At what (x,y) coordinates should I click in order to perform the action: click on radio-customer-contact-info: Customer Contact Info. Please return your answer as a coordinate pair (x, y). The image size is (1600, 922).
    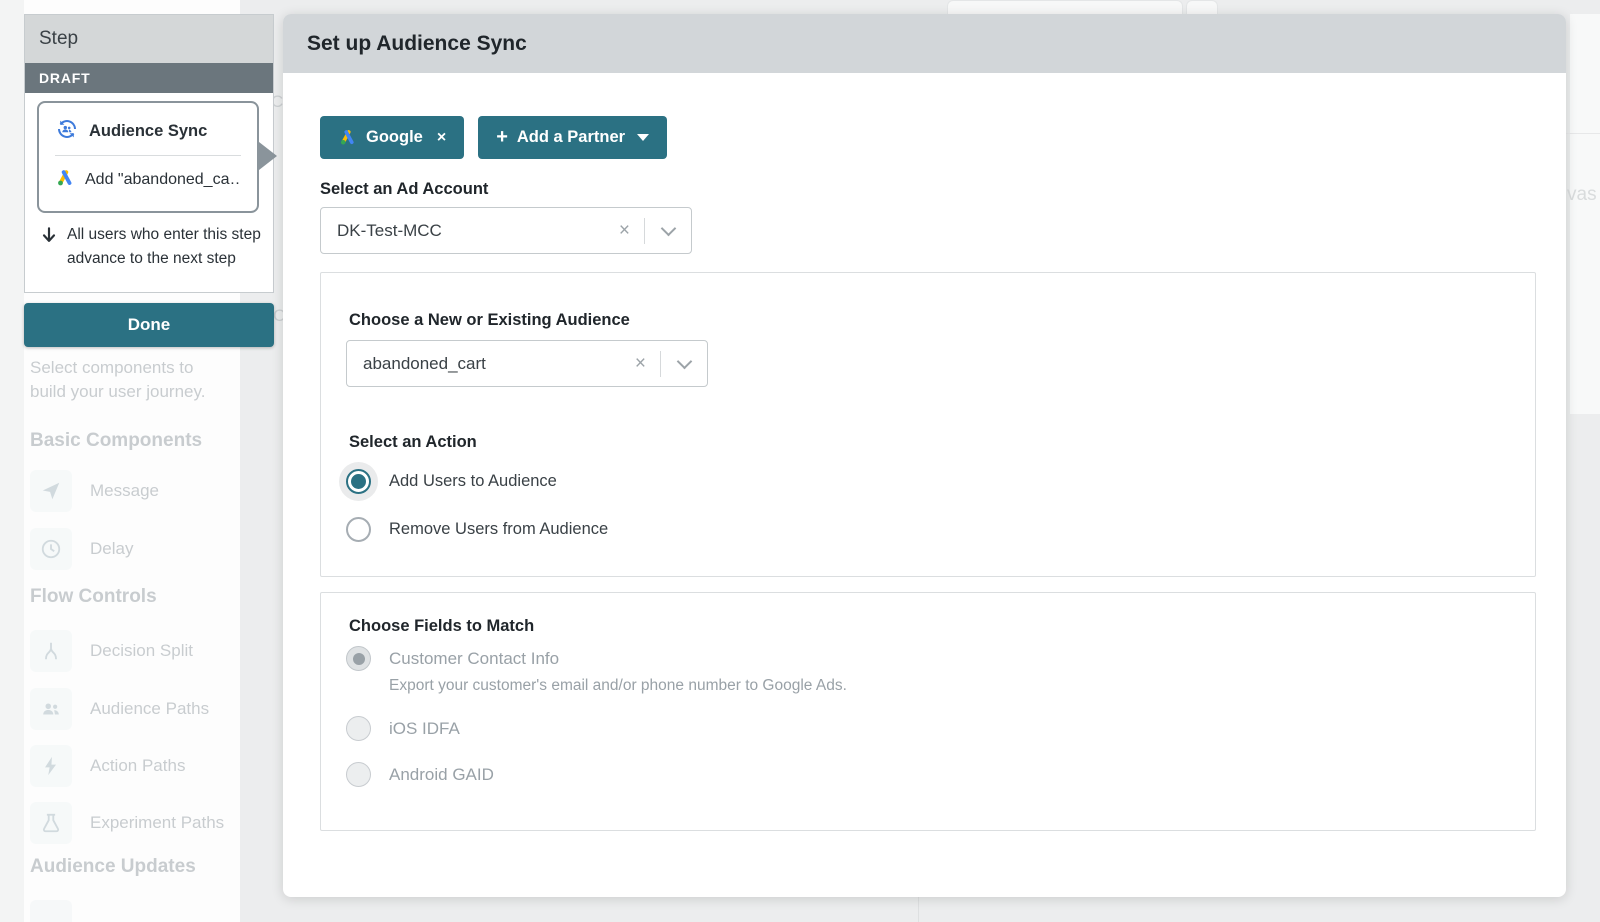
    Looking at the image, I should click on (452, 658).